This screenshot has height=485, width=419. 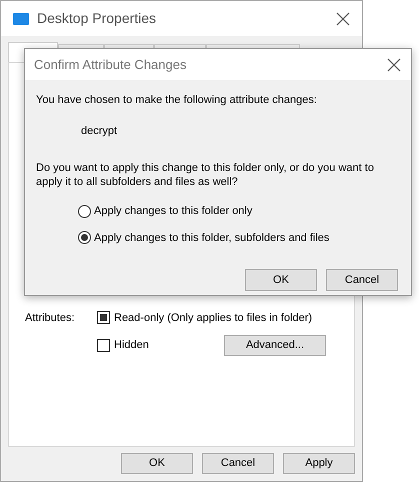 I want to click on intro-text: You have chosen to make the following attribute changes:, so click(x=177, y=100).